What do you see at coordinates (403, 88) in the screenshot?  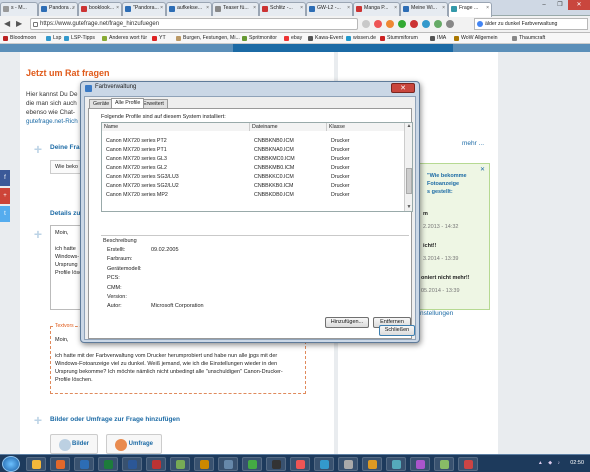 I see `dialog-close-button: ✕` at bounding box center [403, 88].